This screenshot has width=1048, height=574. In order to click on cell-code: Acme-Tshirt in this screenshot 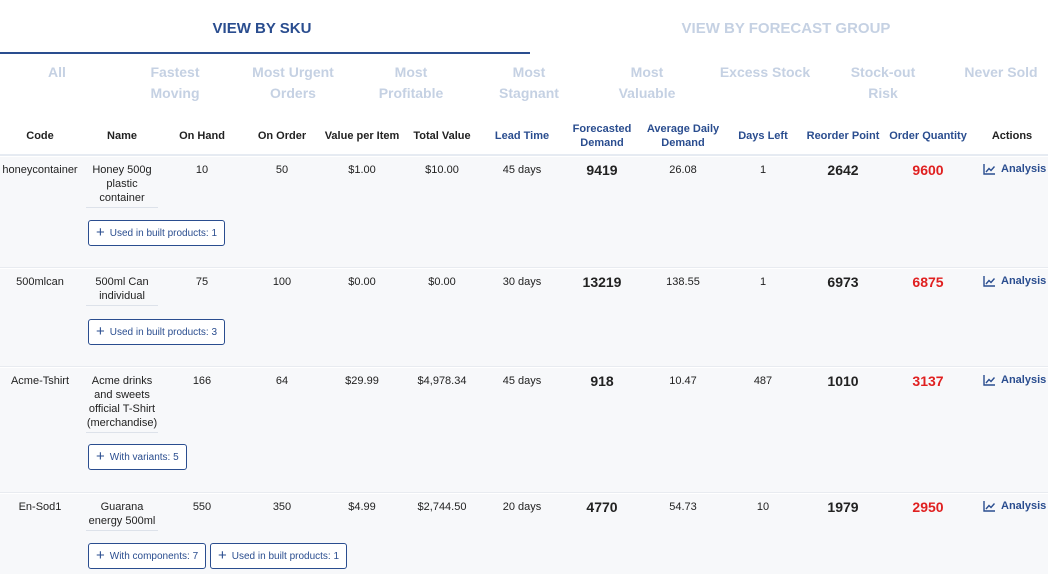, I will do `click(40, 381)`.